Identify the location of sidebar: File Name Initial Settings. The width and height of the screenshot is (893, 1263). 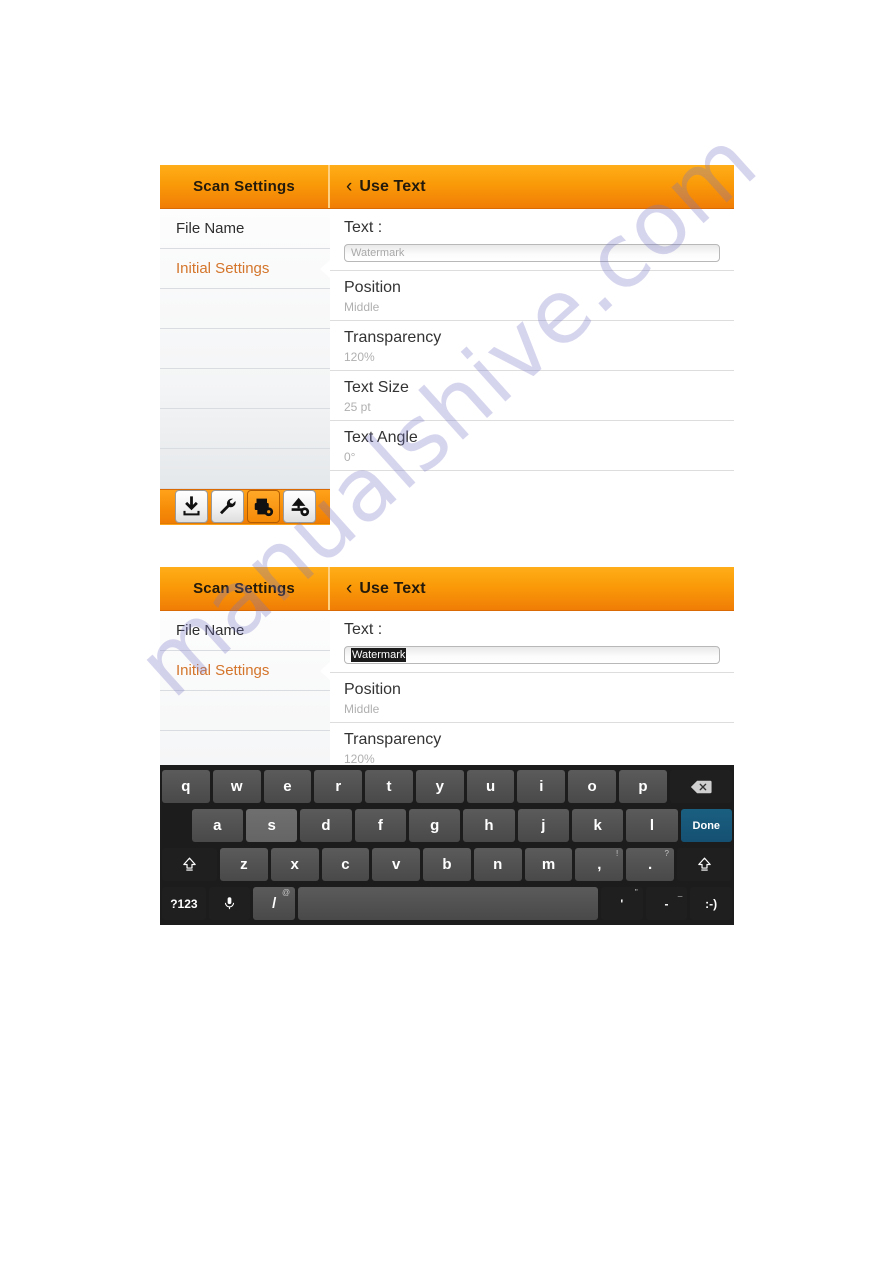
(245, 367).